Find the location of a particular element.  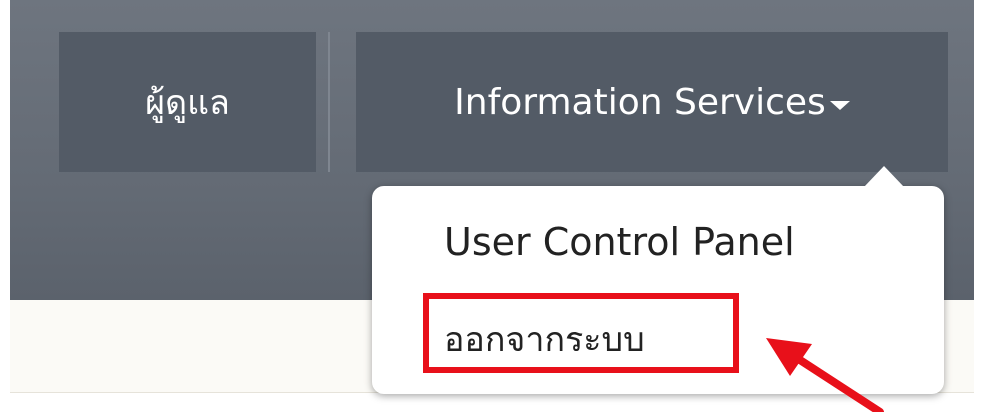

page-content-lower is located at coordinates (492, 402).